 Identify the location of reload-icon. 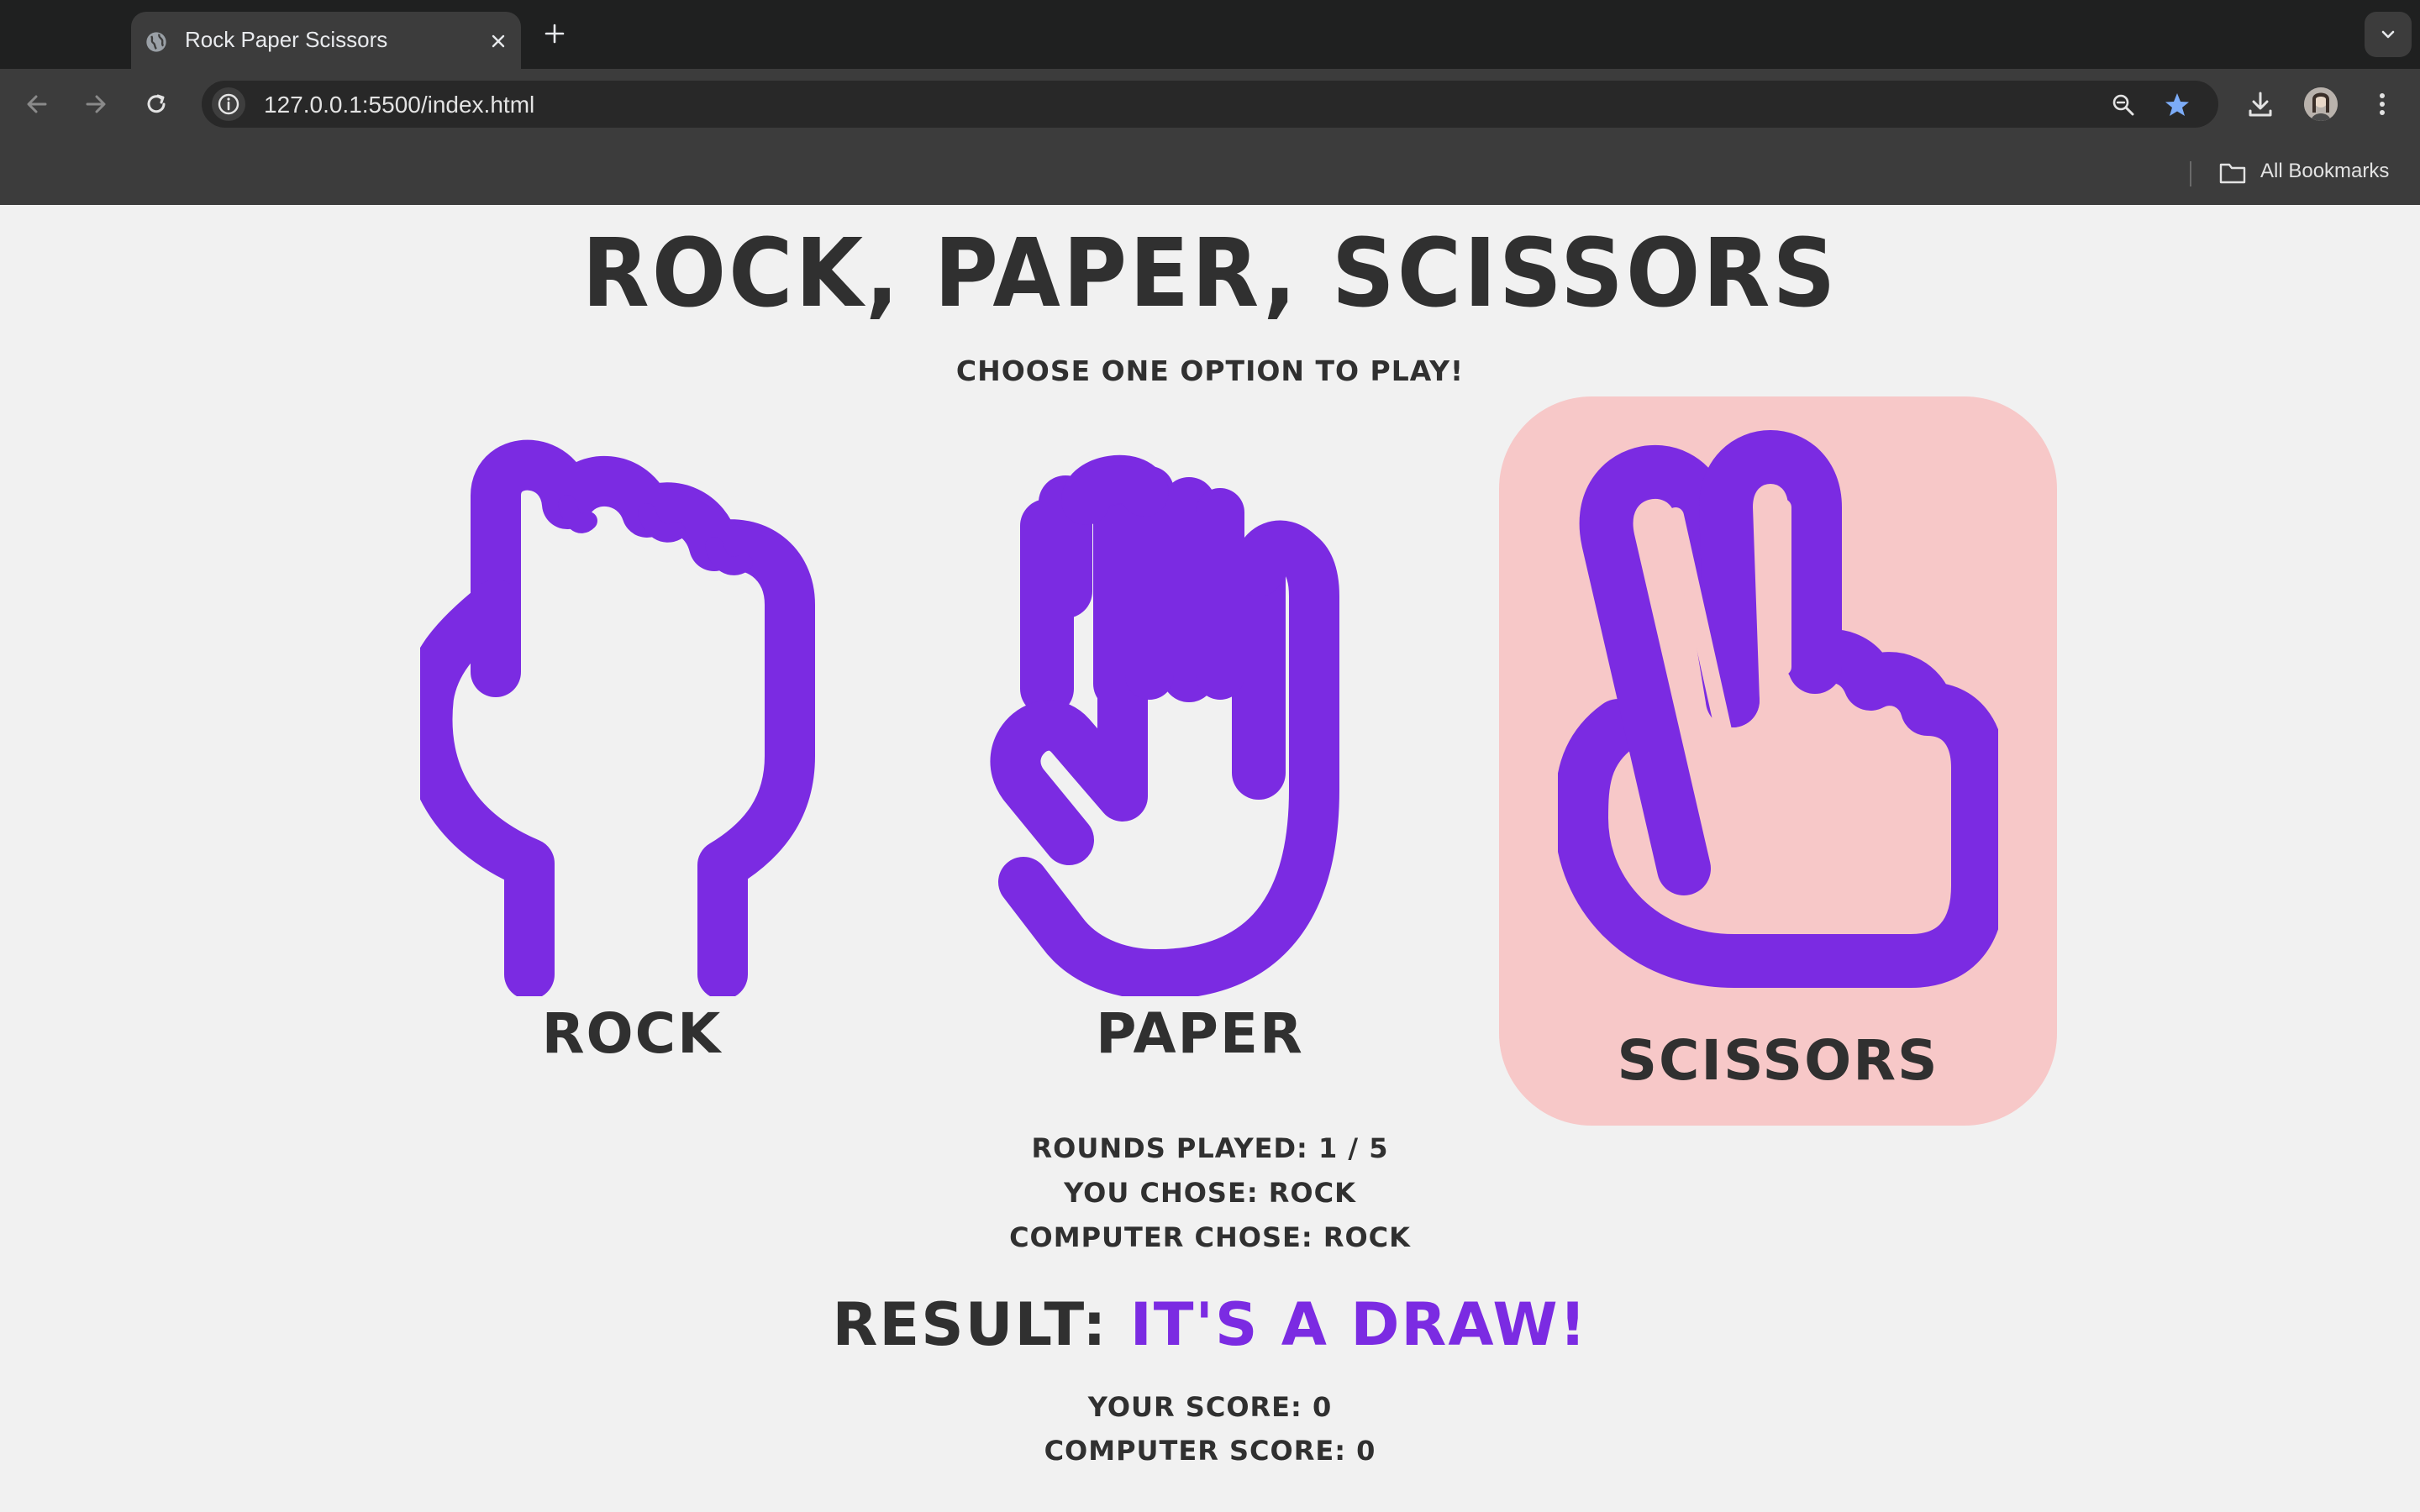
(156, 104).